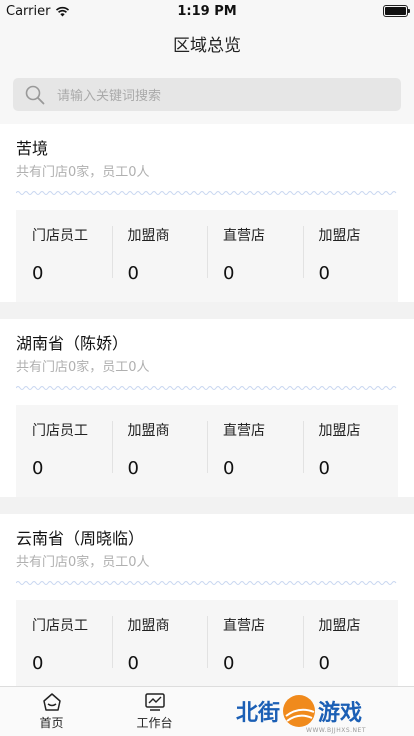 The image size is (414, 736). I want to click on tab-workbench: 工作台, so click(154, 711).